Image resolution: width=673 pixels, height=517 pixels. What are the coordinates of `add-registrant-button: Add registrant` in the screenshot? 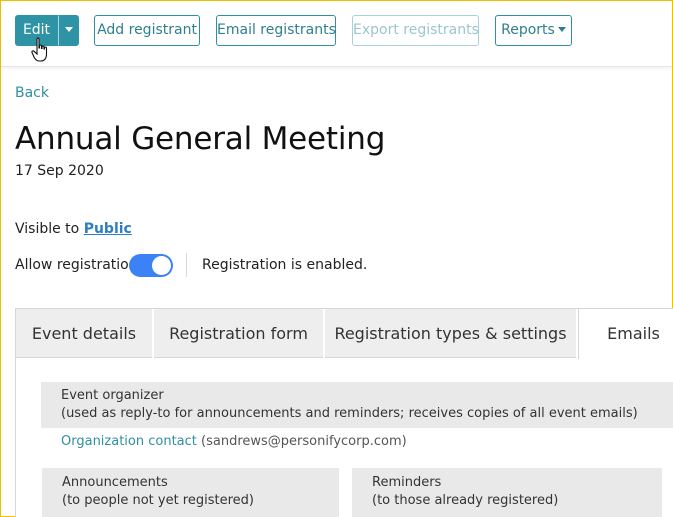 It's located at (147, 30).